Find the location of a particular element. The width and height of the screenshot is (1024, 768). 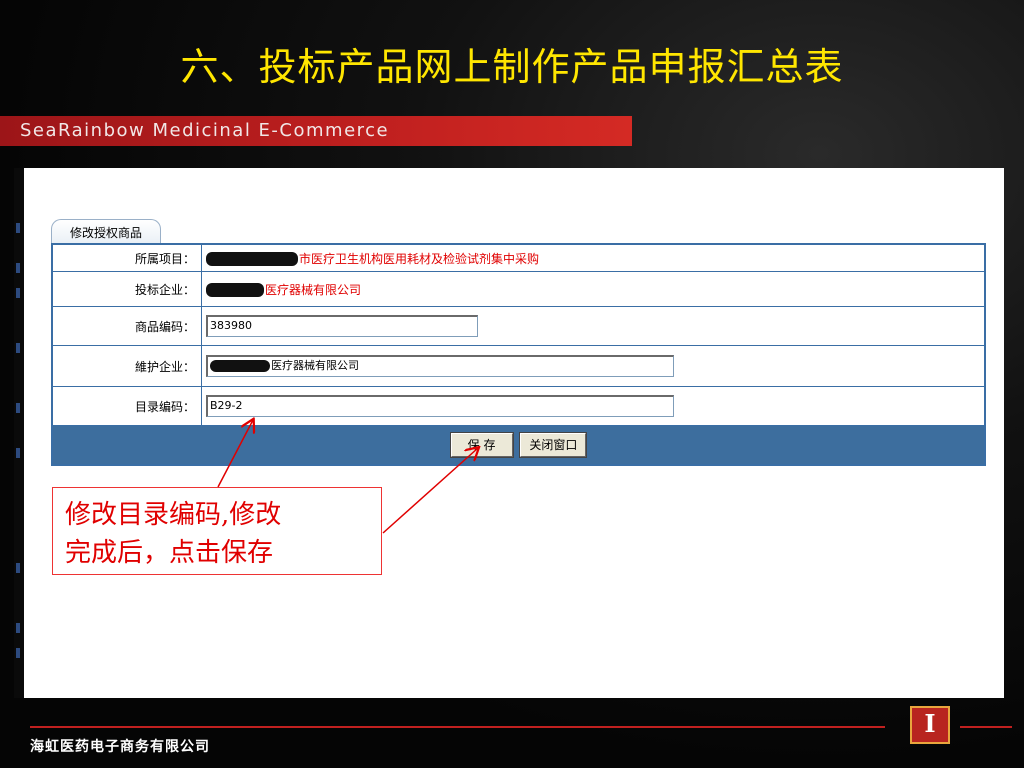

maintainer-input: 医疗器械有限公司 is located at coordinates (440, 366).